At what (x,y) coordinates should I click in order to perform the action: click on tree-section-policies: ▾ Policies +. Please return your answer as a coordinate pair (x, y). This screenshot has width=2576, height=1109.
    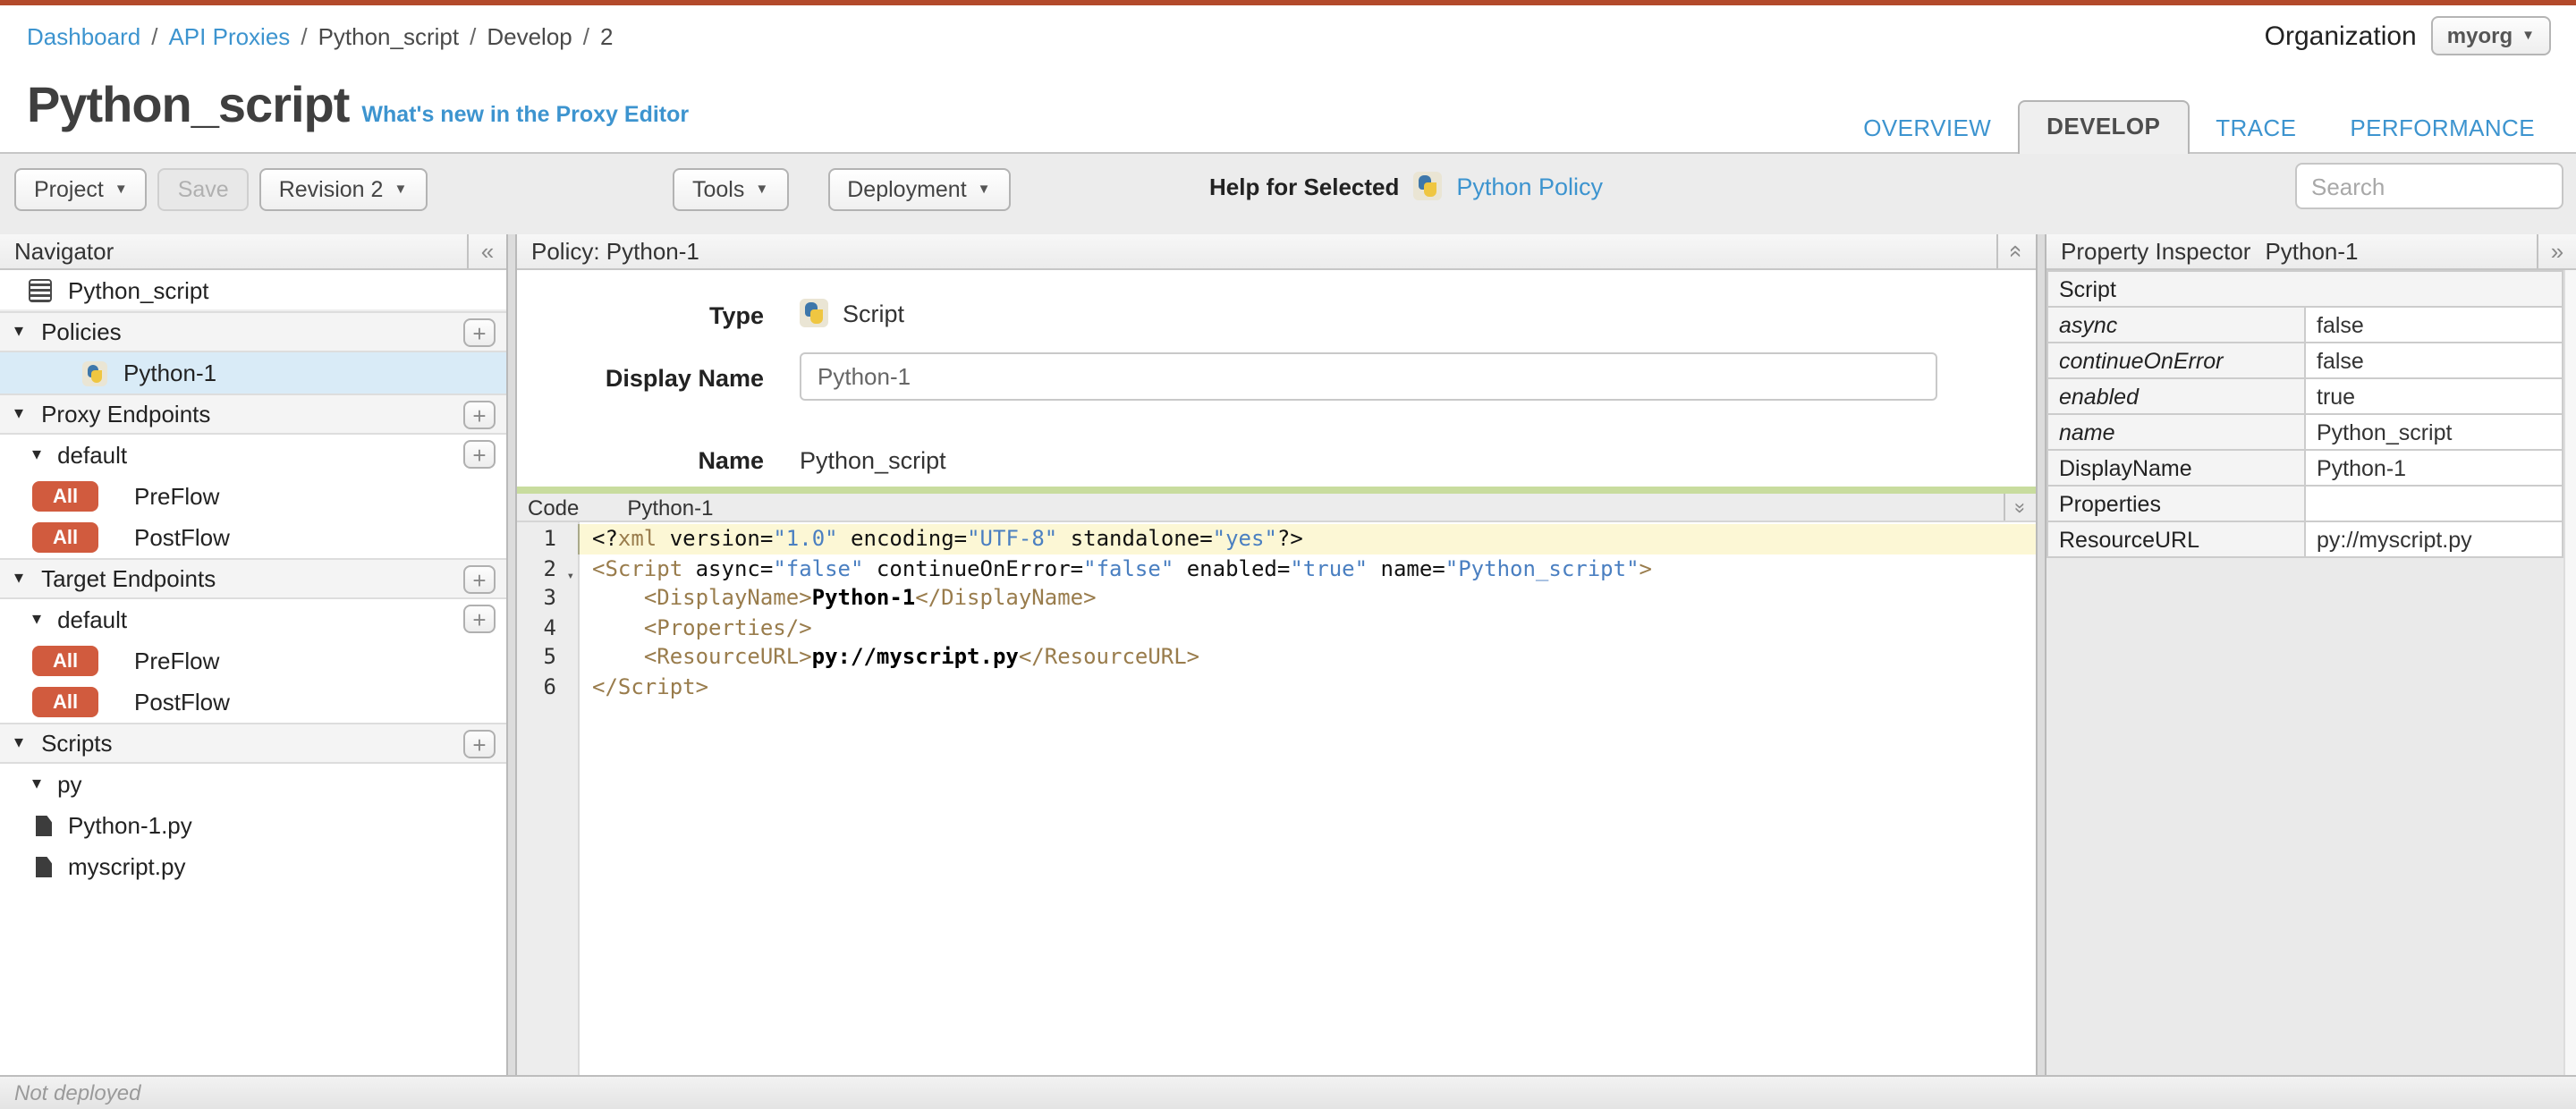
    Looking at the image, I should click on (253, 332).